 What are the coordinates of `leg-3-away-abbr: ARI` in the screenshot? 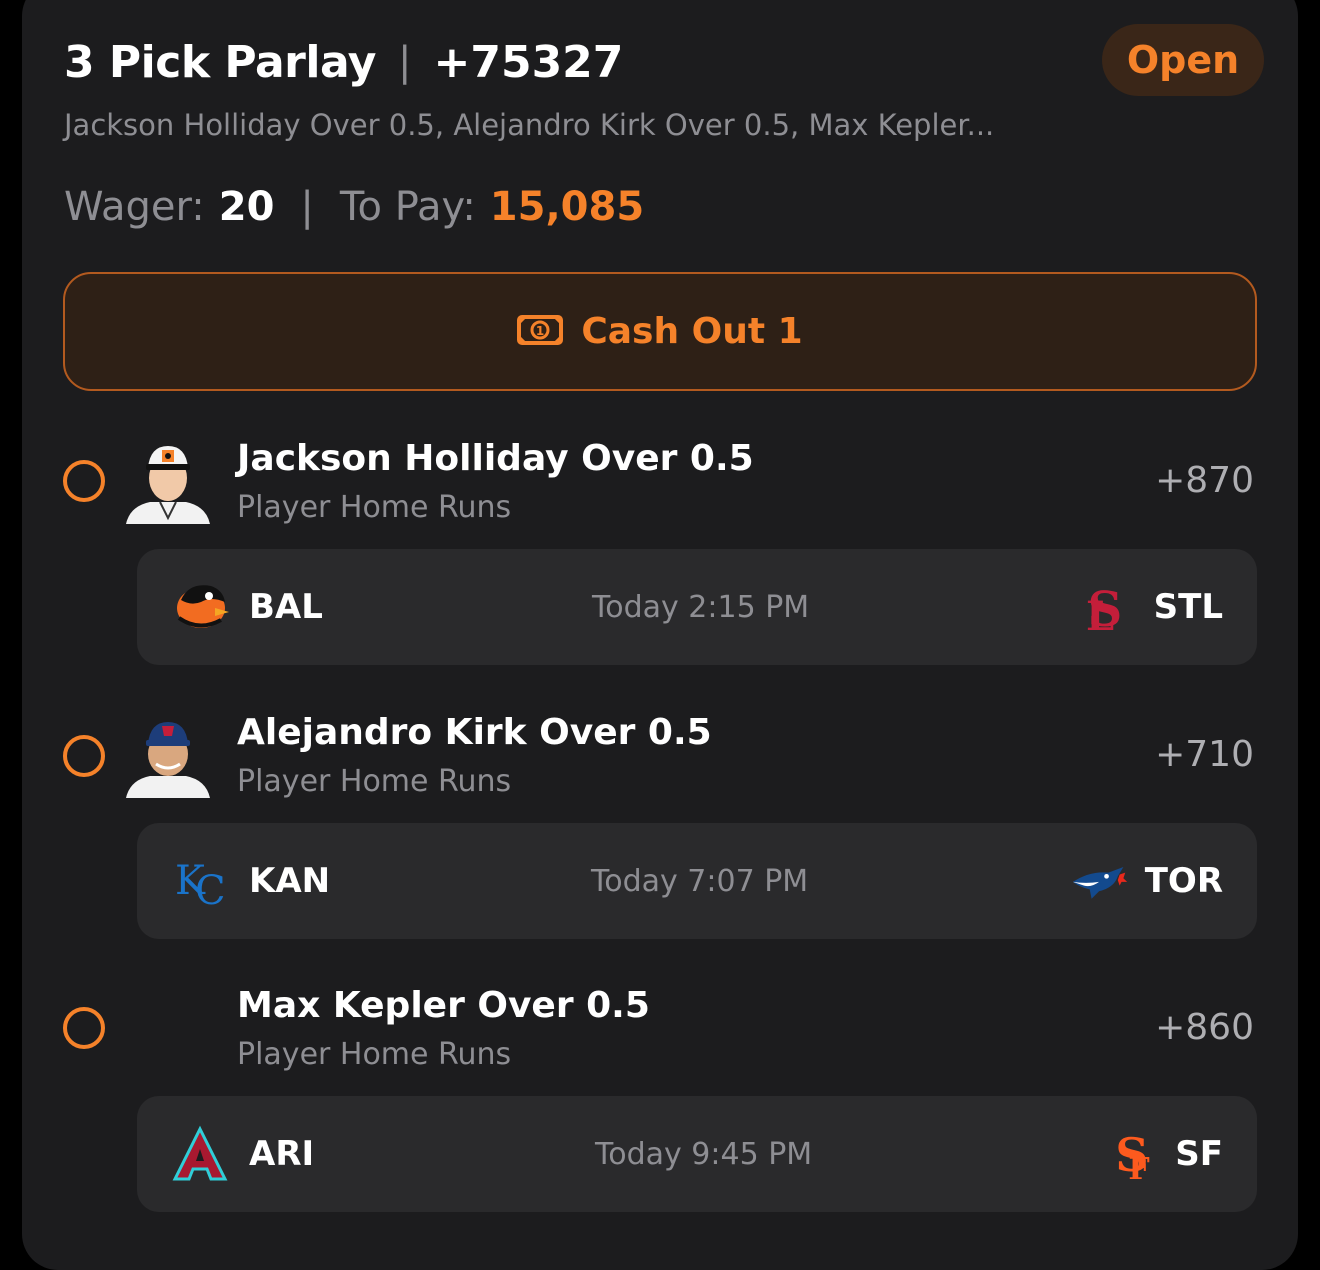 It's located at (282, 1154).